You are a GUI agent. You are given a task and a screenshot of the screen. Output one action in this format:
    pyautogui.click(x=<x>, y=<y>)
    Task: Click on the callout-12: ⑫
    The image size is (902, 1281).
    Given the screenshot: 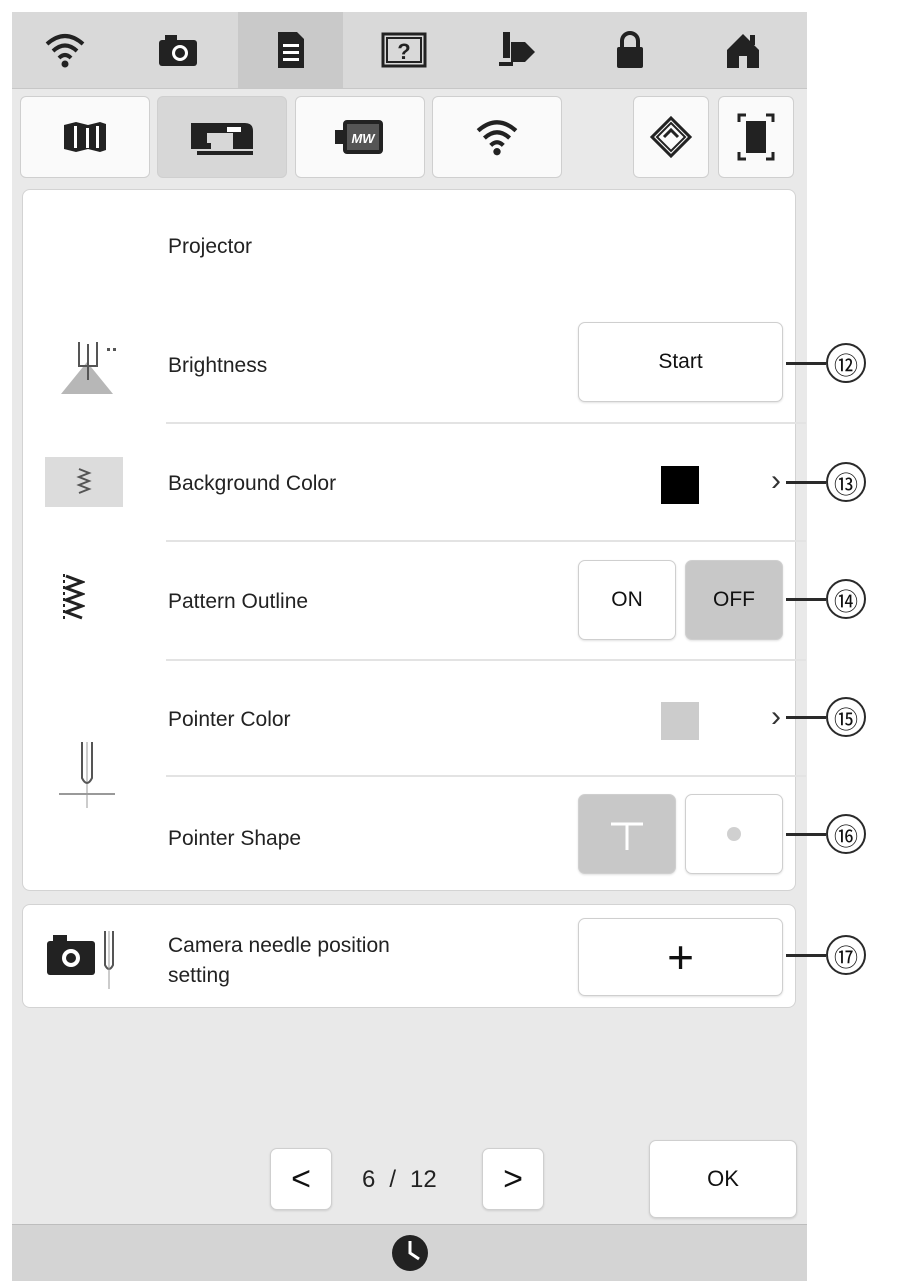 What is the action you would take?
    pyautogui.click(x=826, y=363)
    